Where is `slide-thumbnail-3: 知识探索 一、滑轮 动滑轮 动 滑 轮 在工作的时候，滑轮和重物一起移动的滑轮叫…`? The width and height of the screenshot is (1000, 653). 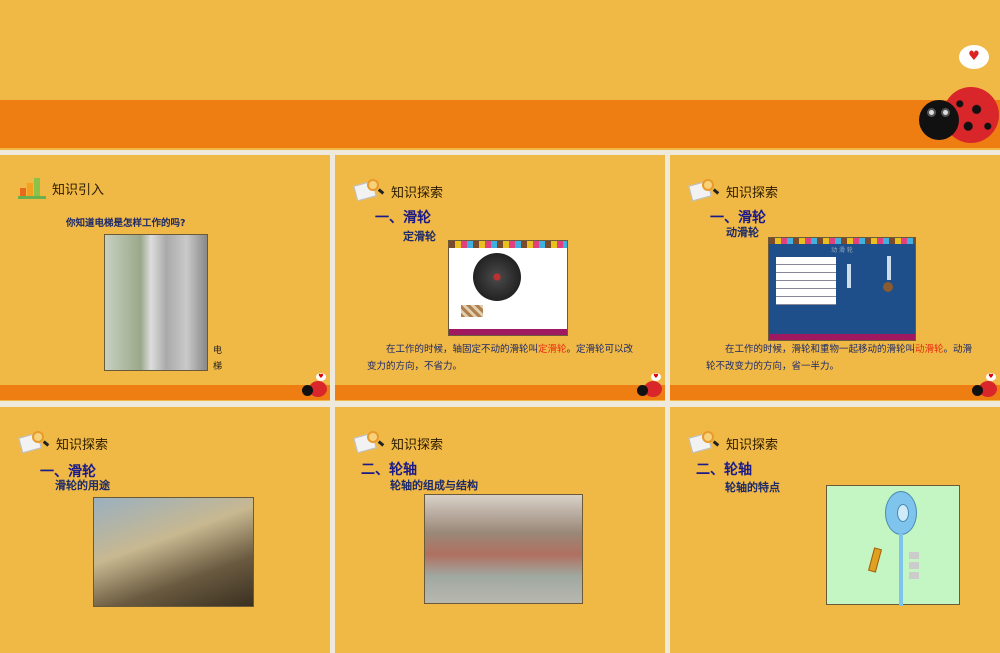
slide-thumbnail-3: 知识探索 一、滑轮 动滑轮 动 滑 轮 在工作的时候，滑轮和重物一起移动的滑轮叫… is located at coordinates (835, 278).